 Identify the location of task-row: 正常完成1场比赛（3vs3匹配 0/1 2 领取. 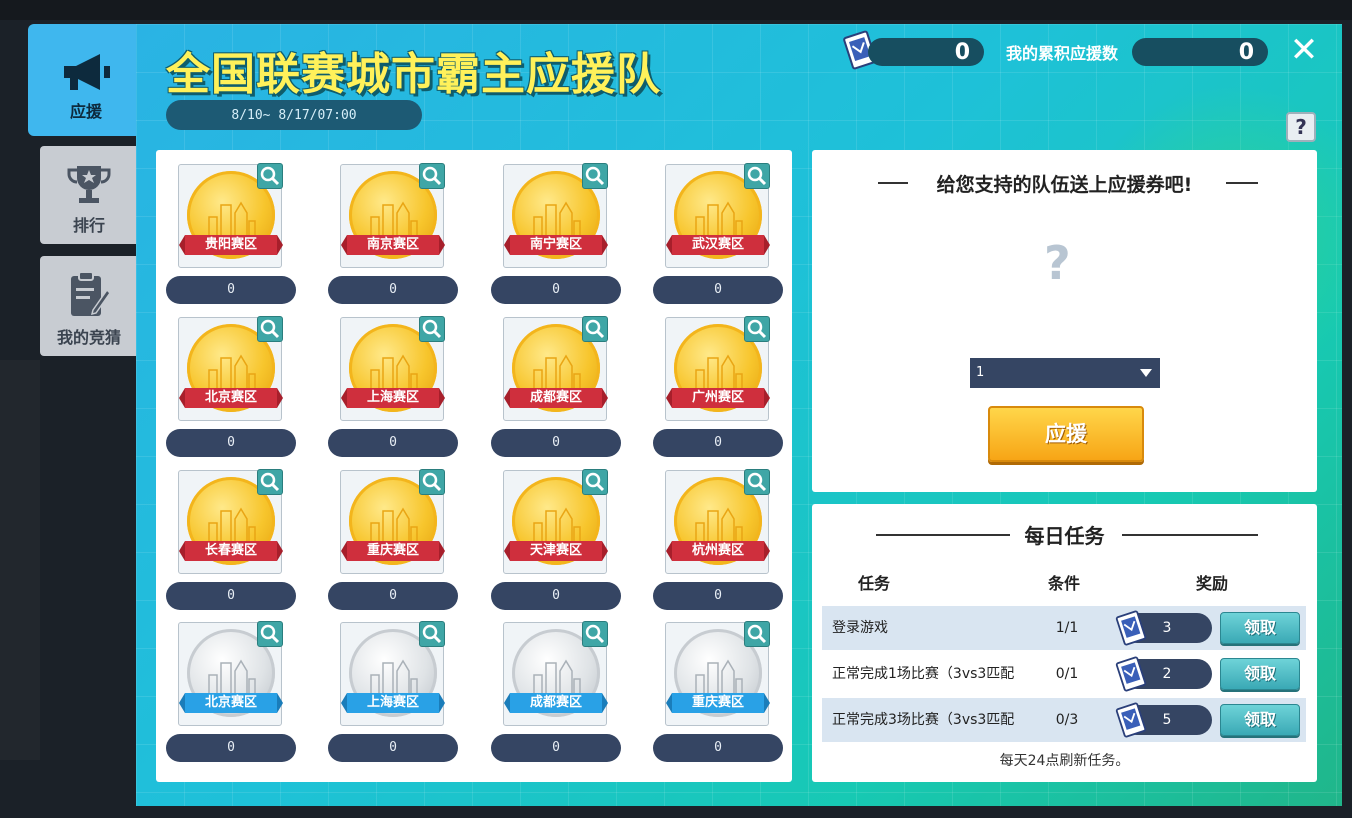
(1064, 674).